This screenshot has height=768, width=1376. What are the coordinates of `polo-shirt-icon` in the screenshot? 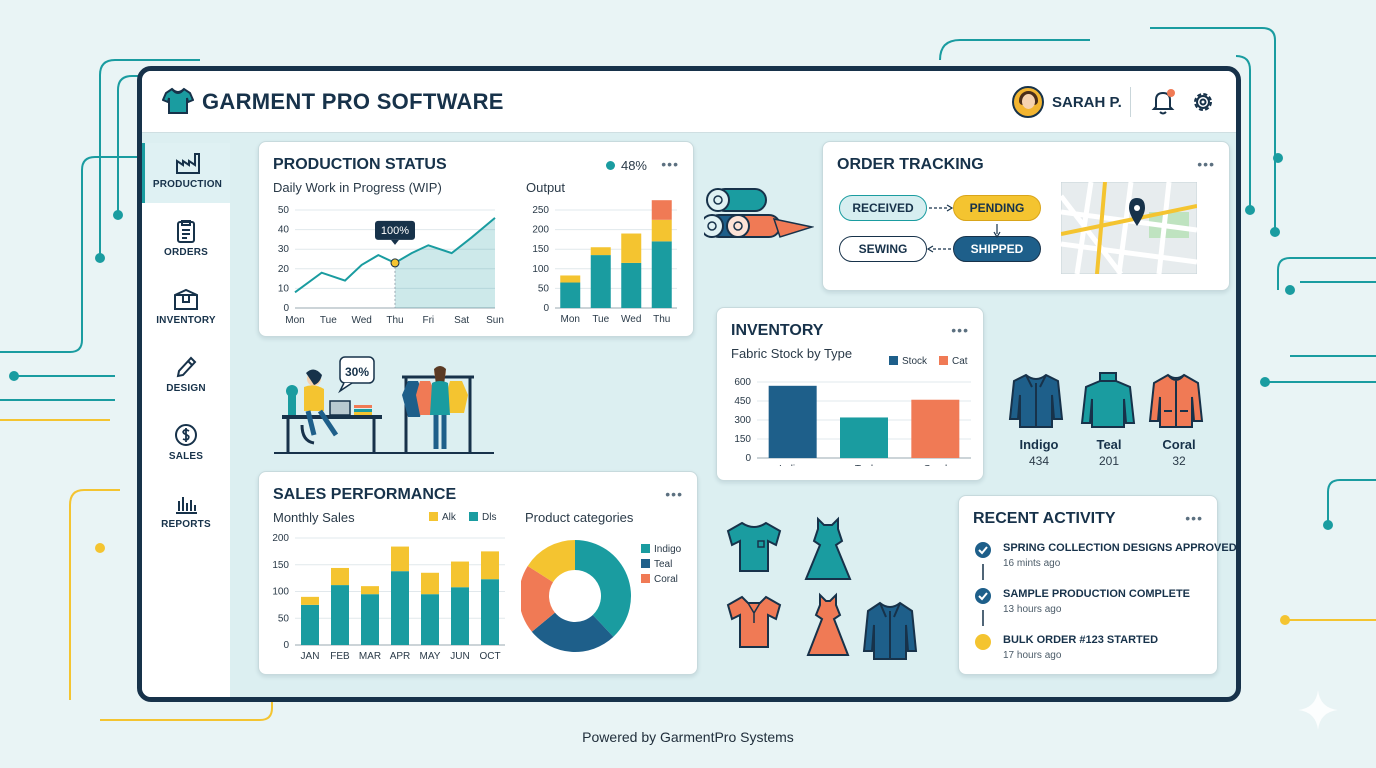 It's located at (754, 621).